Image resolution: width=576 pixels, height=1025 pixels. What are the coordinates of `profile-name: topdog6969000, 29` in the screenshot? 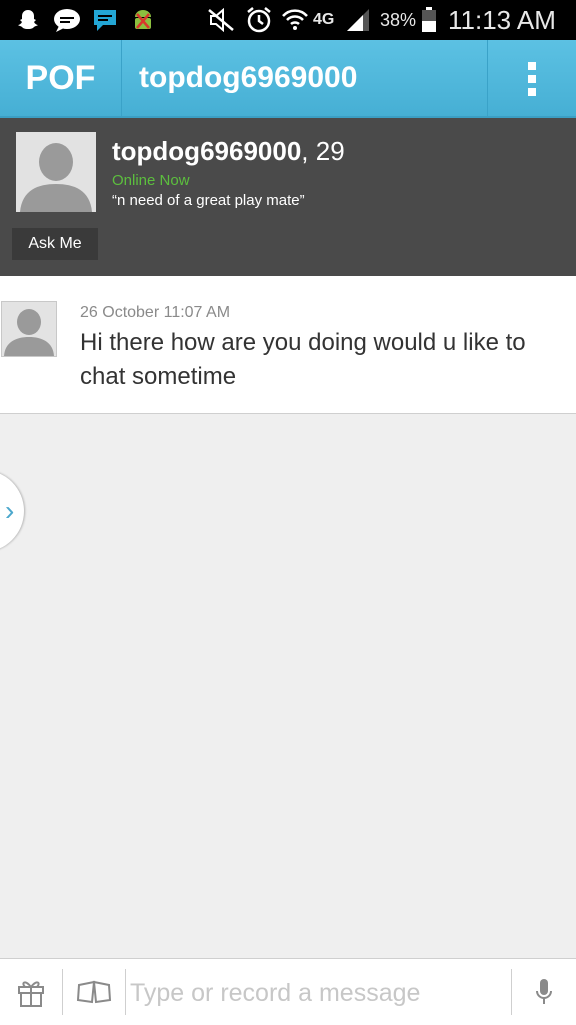 It's located at (228, 151).